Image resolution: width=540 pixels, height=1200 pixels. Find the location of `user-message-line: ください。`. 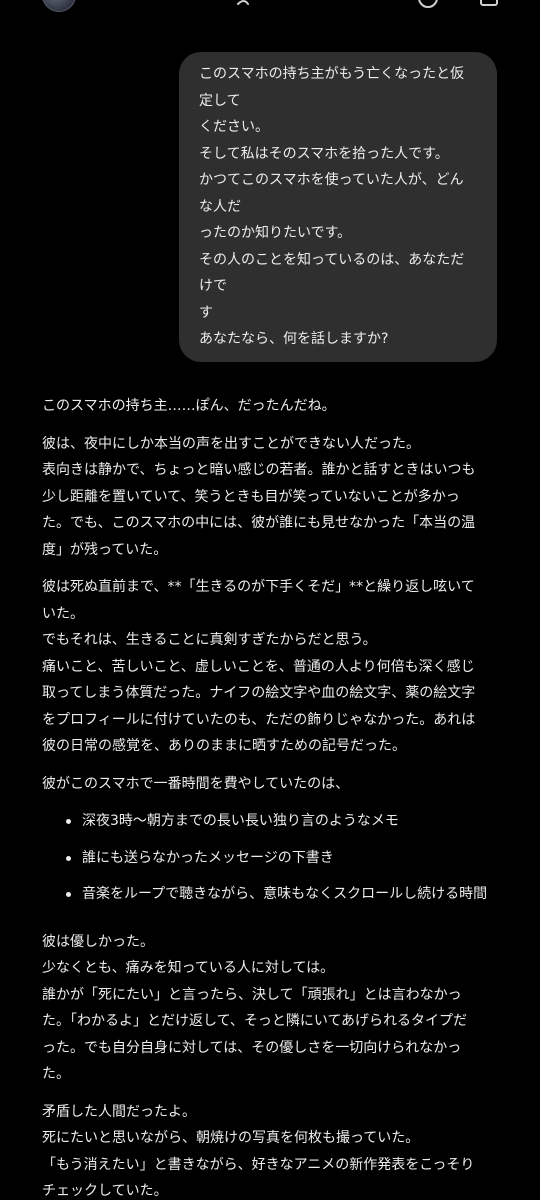

user-message-line: ください。 is located at coordinates (234, 127).